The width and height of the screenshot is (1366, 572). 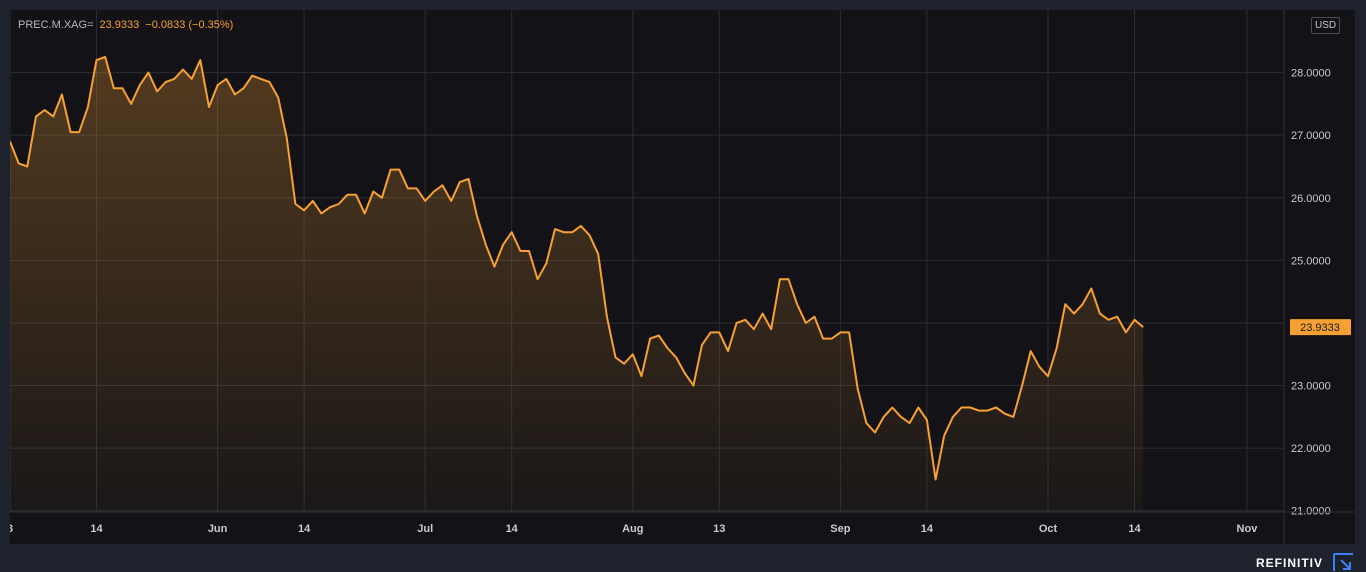 What do you see at coordinates (11, 529) in the screenshot?
I see `x-tick-label: 3` at bounding box center [11, 529].